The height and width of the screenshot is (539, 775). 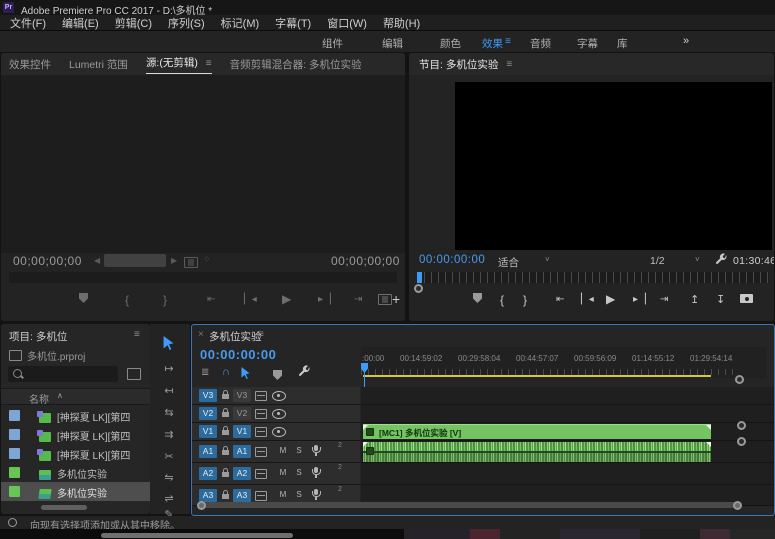 What do you see at coordinates (708, 427) in the screenshot?
I see `clip-trim-handle-right` at bounding box center [708, 427].